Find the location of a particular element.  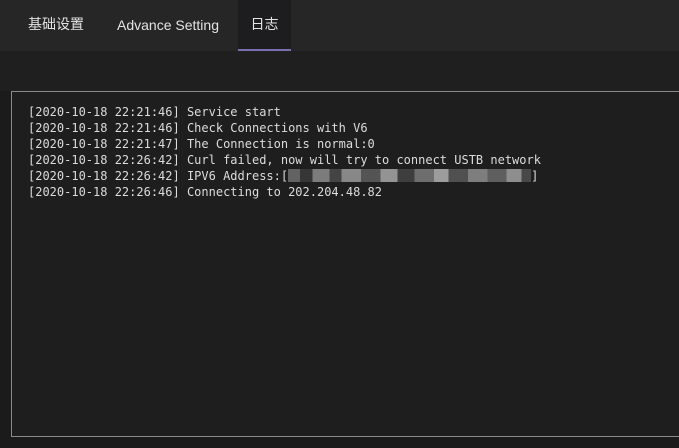

tab-bar: 基础设置 Advance Setting 日志 is located at coordinates (339, 25).